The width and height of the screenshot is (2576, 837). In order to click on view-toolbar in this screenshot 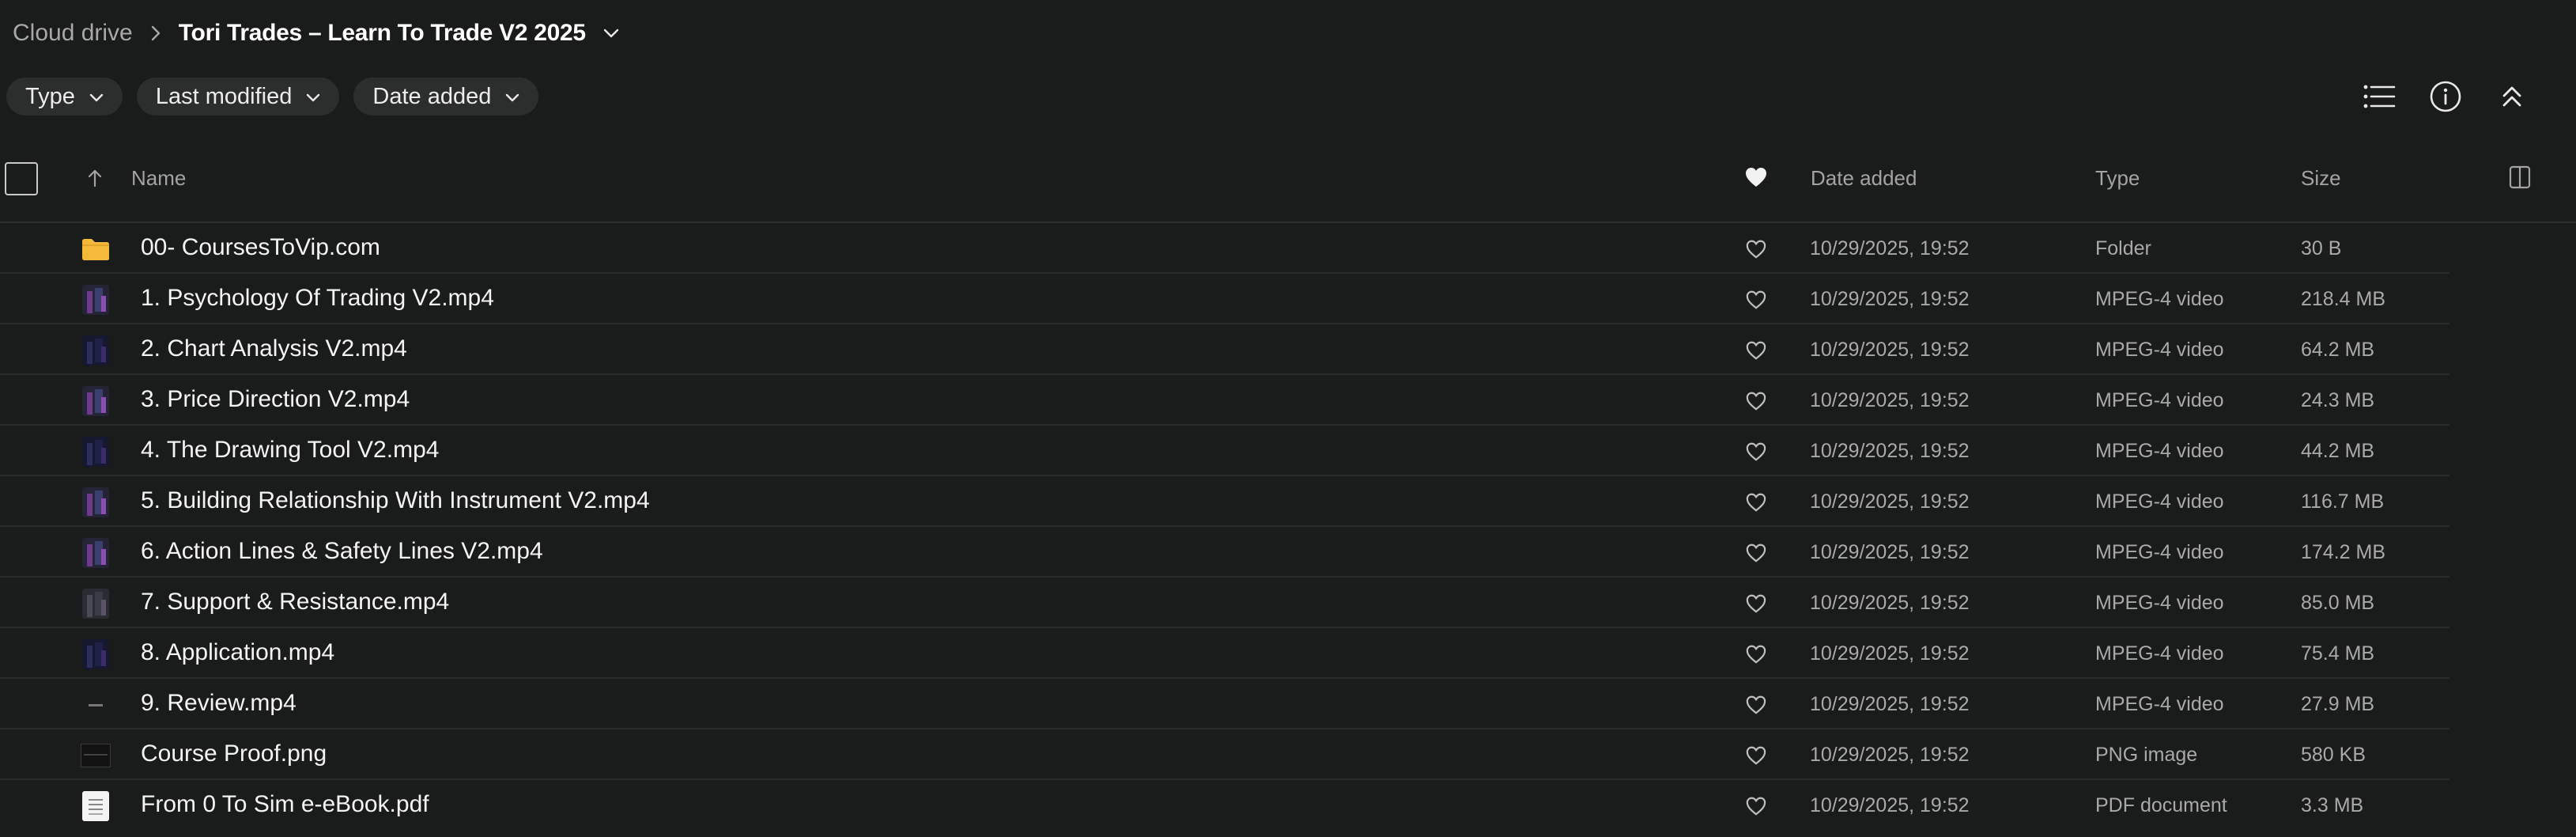, I will do `click(2445, 97)`.